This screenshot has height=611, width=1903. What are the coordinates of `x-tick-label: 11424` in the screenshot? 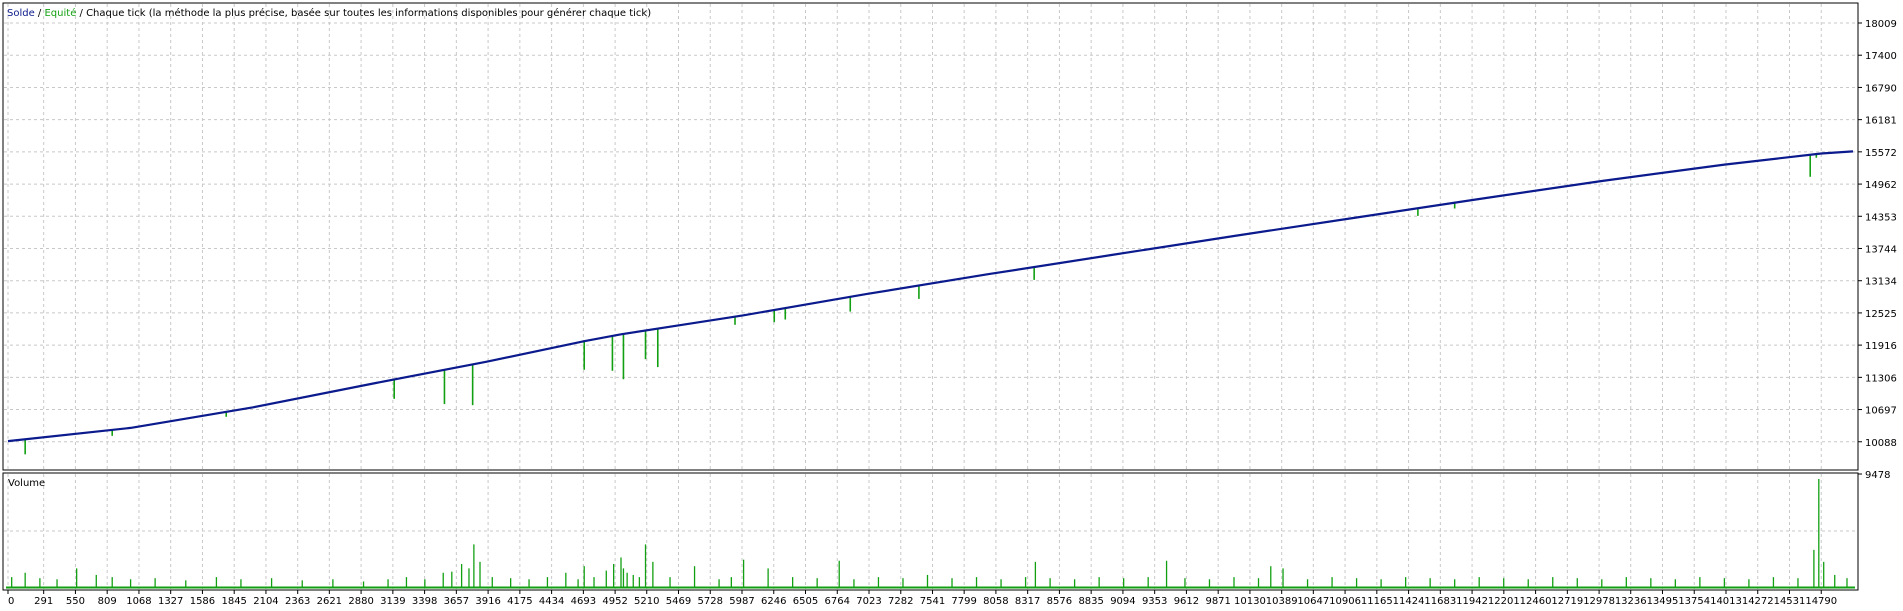 It's located at (1409, 601).